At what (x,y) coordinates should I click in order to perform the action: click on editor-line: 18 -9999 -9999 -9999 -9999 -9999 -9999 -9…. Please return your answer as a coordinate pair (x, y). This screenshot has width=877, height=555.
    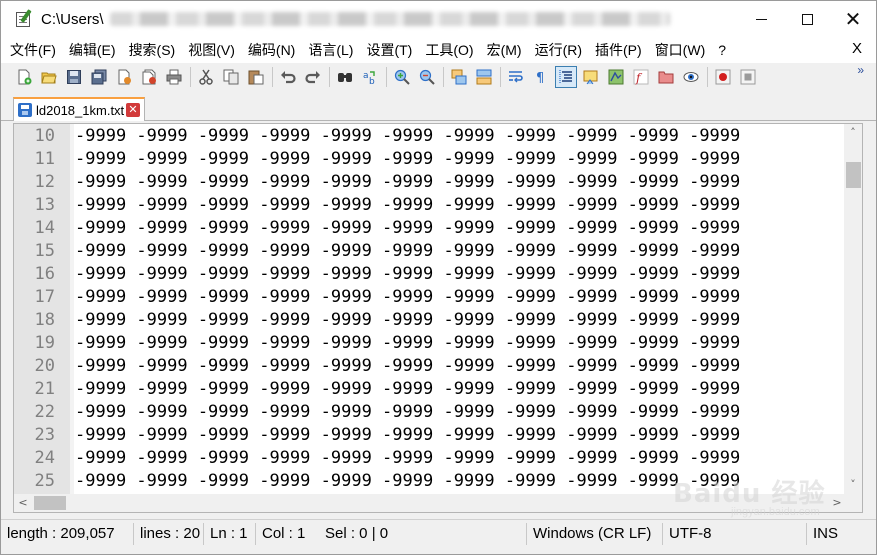
    Looking at the image, I should click on (429, 319).